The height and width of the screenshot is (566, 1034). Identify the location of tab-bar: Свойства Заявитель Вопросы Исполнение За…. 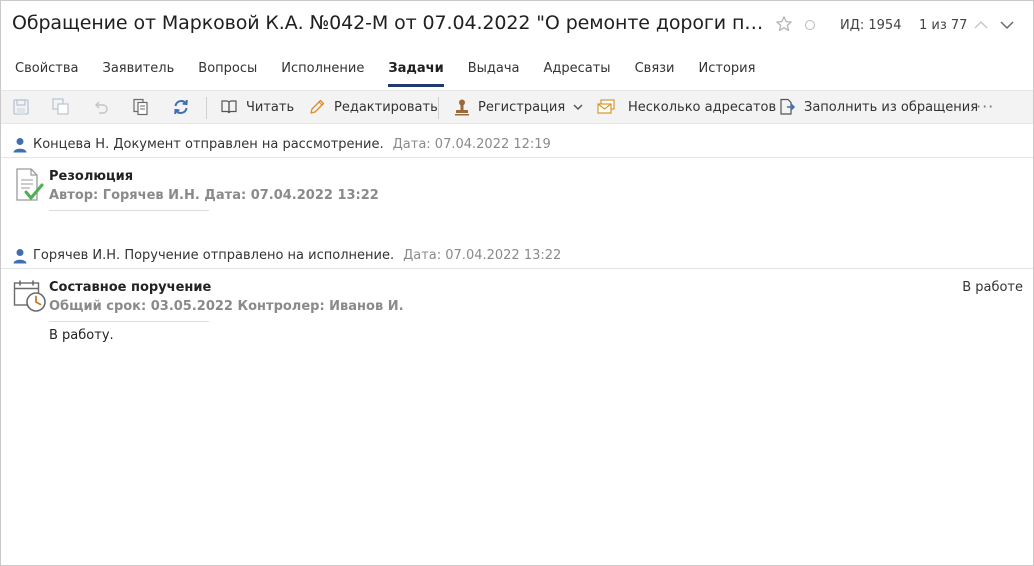
(517, 71).